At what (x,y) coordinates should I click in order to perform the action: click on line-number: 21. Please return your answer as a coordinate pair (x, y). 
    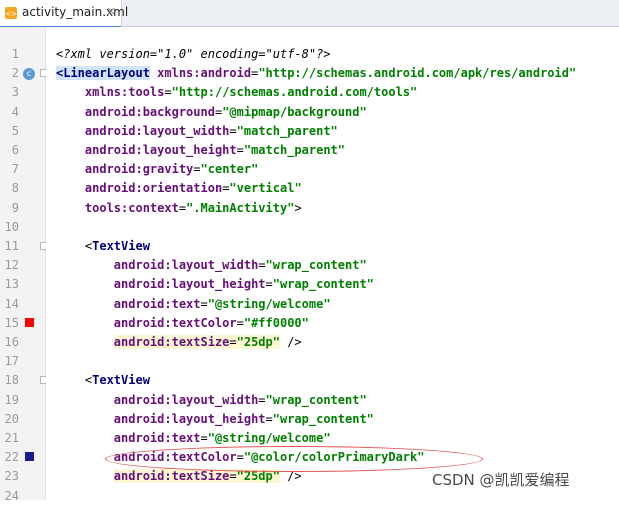
    Looking at the image, I should click on (11, 438).